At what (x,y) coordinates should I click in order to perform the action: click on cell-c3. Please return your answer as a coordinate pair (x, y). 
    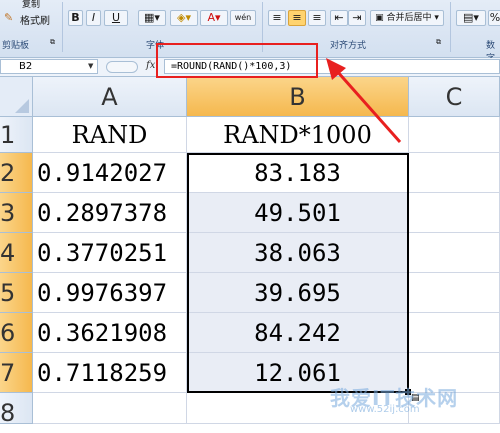
    Looking at the image, I should click on (454, 213).